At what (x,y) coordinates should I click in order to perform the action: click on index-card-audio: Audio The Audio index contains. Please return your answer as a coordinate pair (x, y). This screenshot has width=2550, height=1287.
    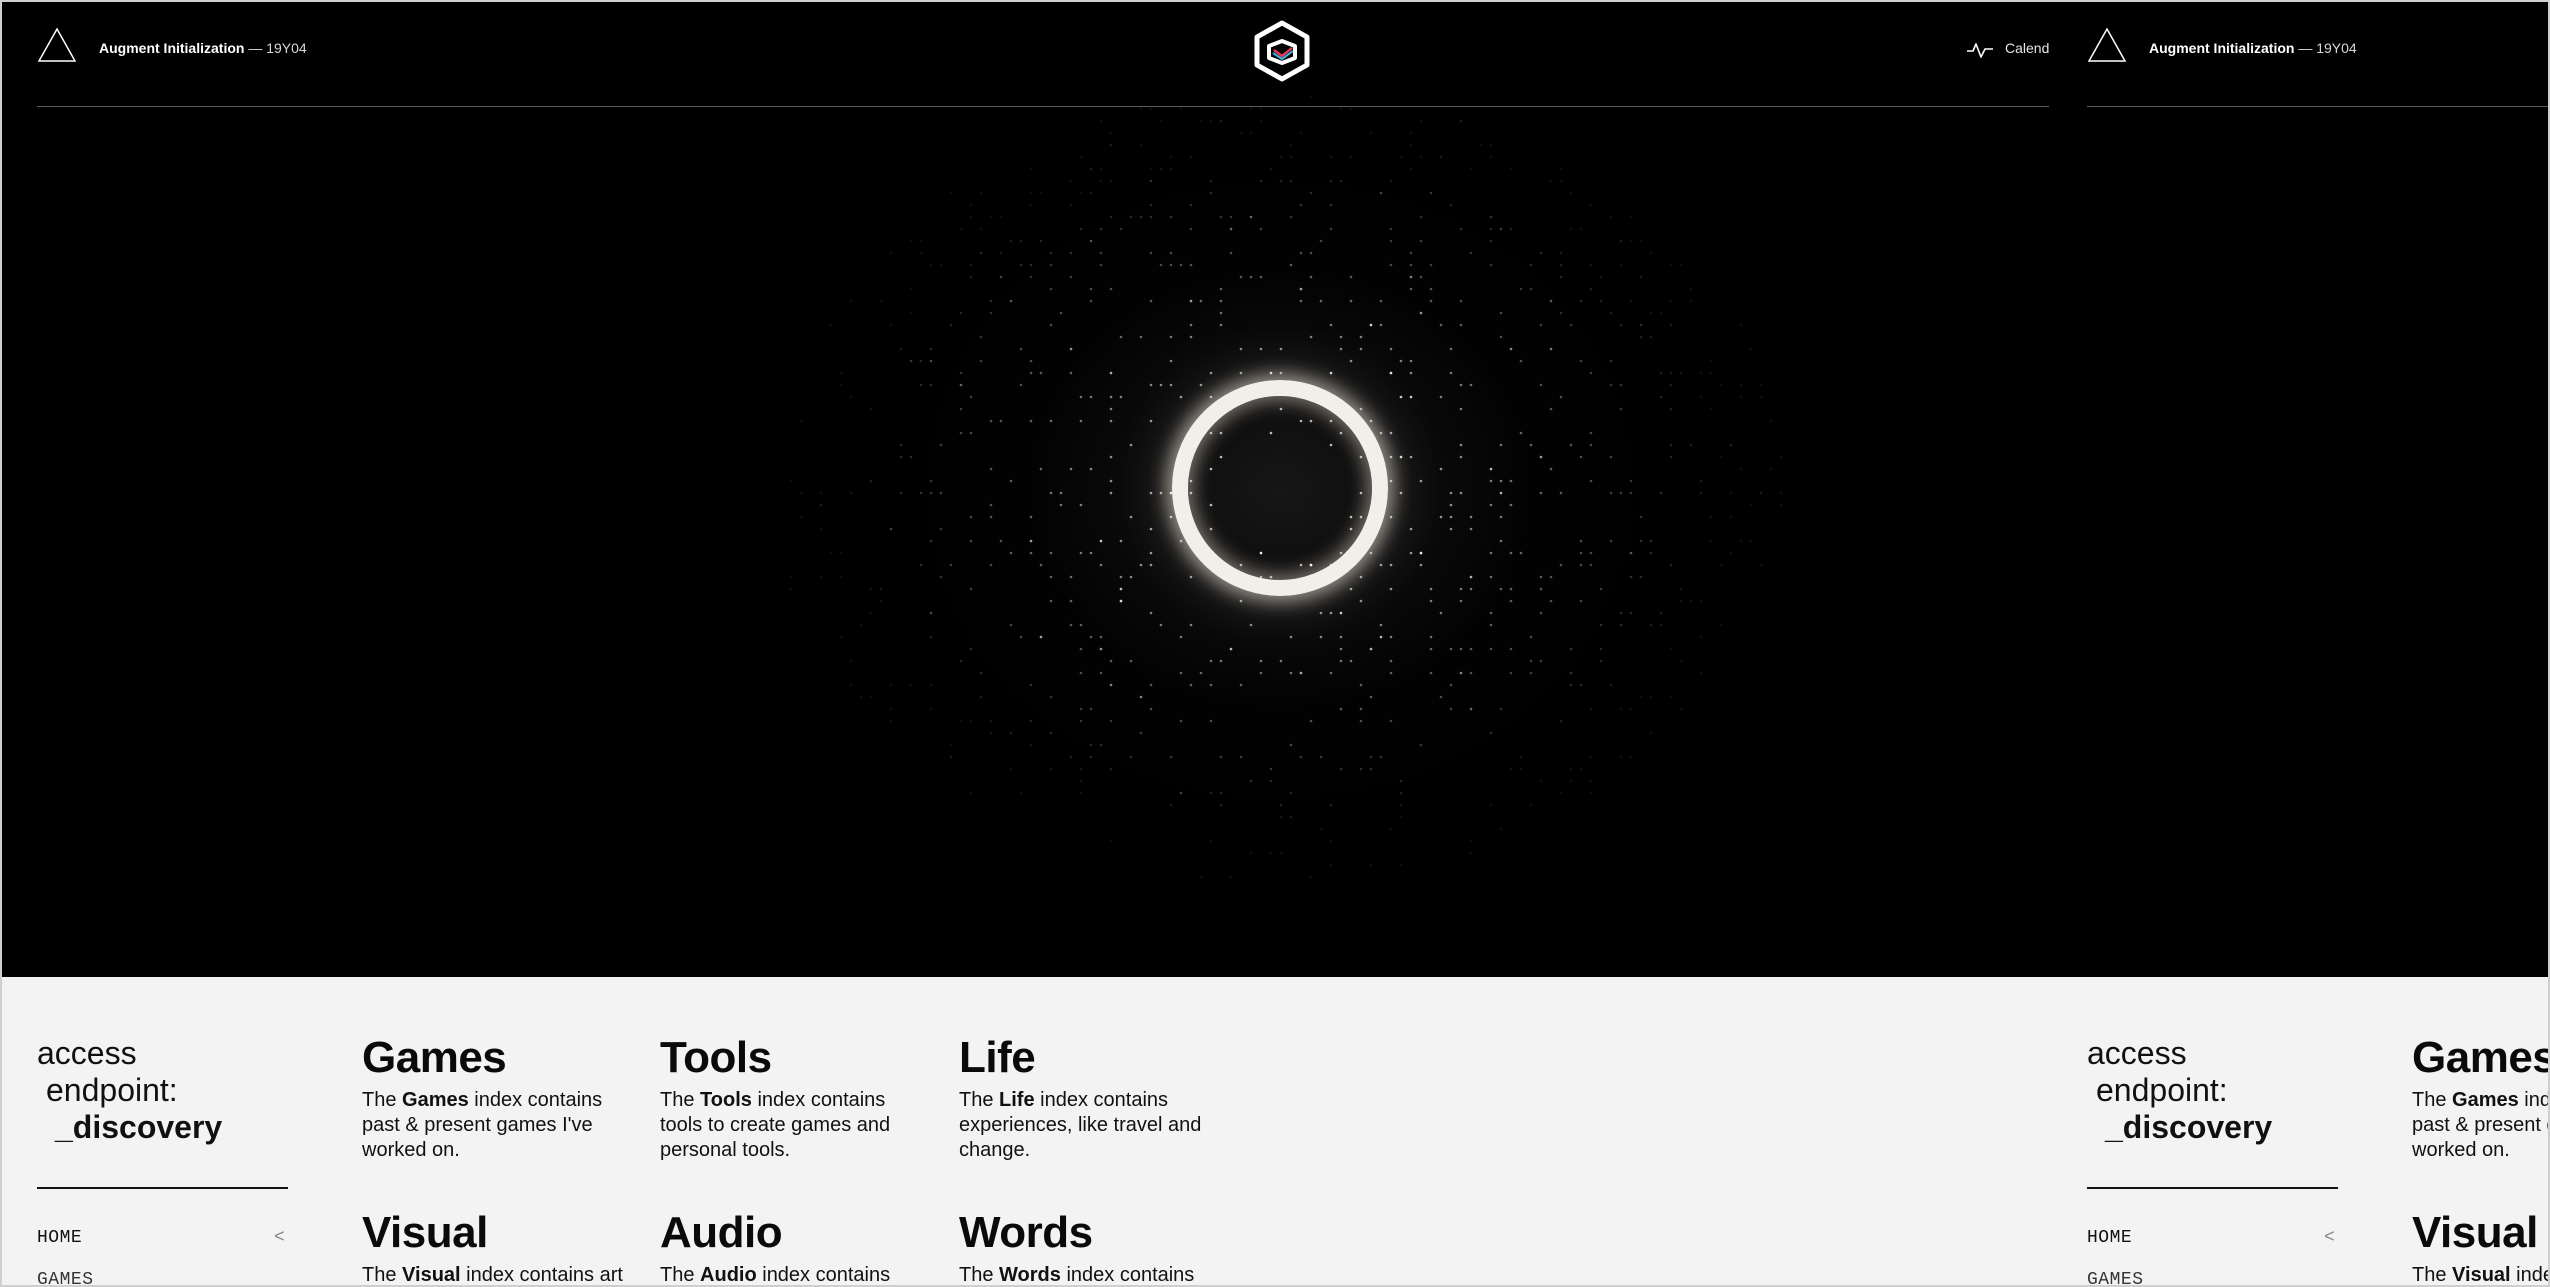
    Looking at the image, I should click on (795, 1248).